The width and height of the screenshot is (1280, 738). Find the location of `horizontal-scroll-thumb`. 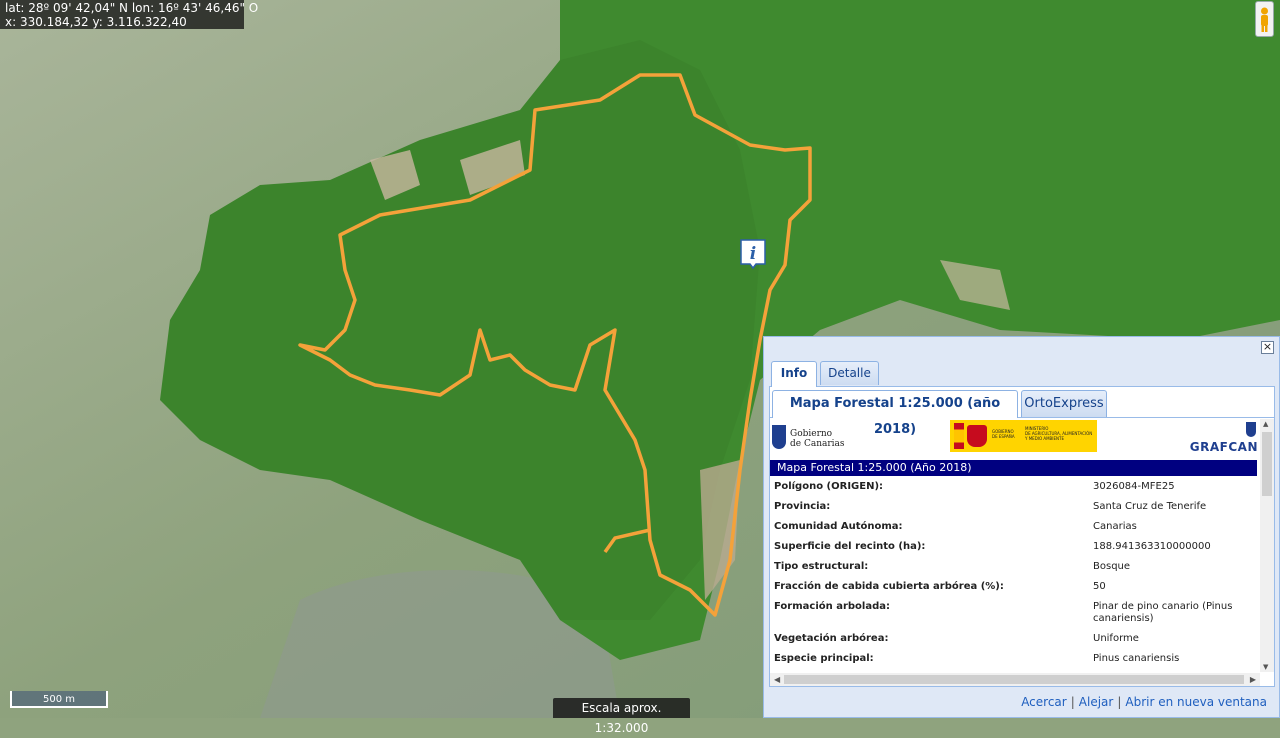

horizontal-scroll-thumb is located at coordinates (1014, 679).